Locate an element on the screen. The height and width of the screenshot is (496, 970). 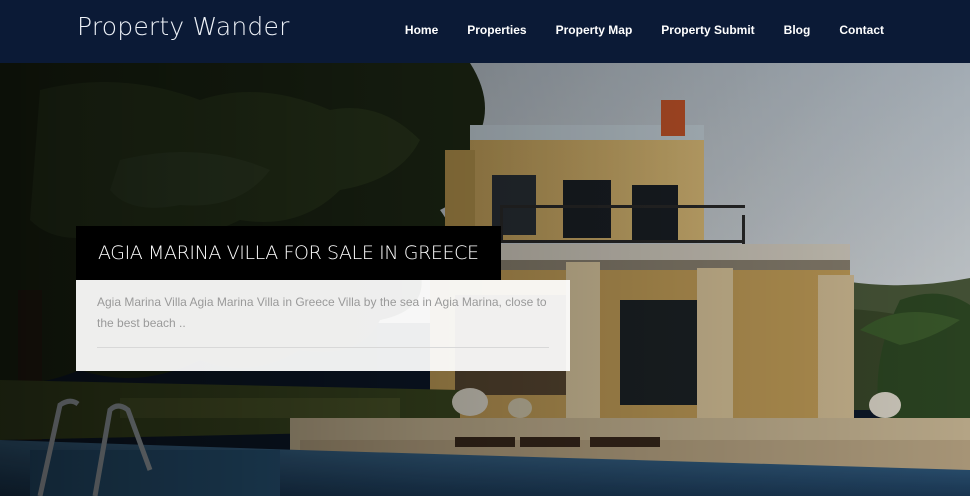
slide-title-box: AGIA MARINA VILLA FOR SALE IN GREECE is located at coordinates (288, 253).